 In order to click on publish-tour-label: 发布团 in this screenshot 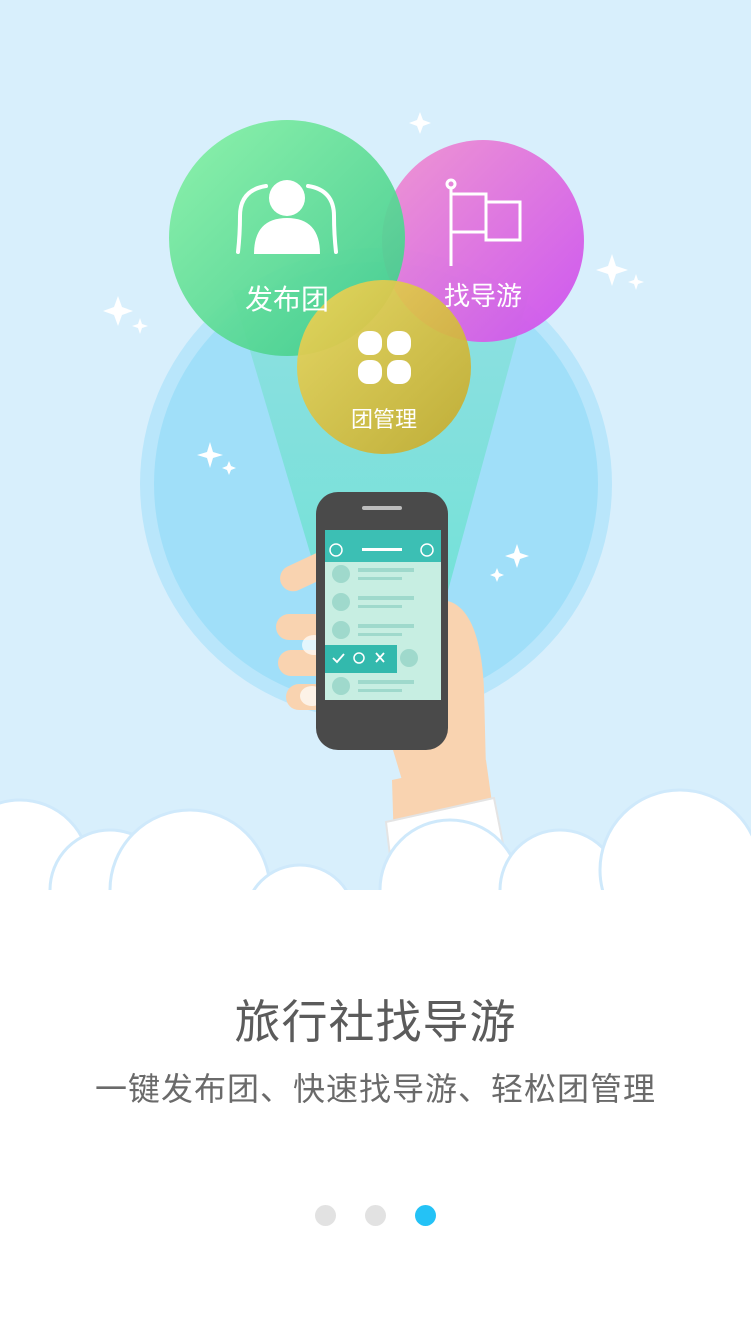, I will do `click(286, 299)`.